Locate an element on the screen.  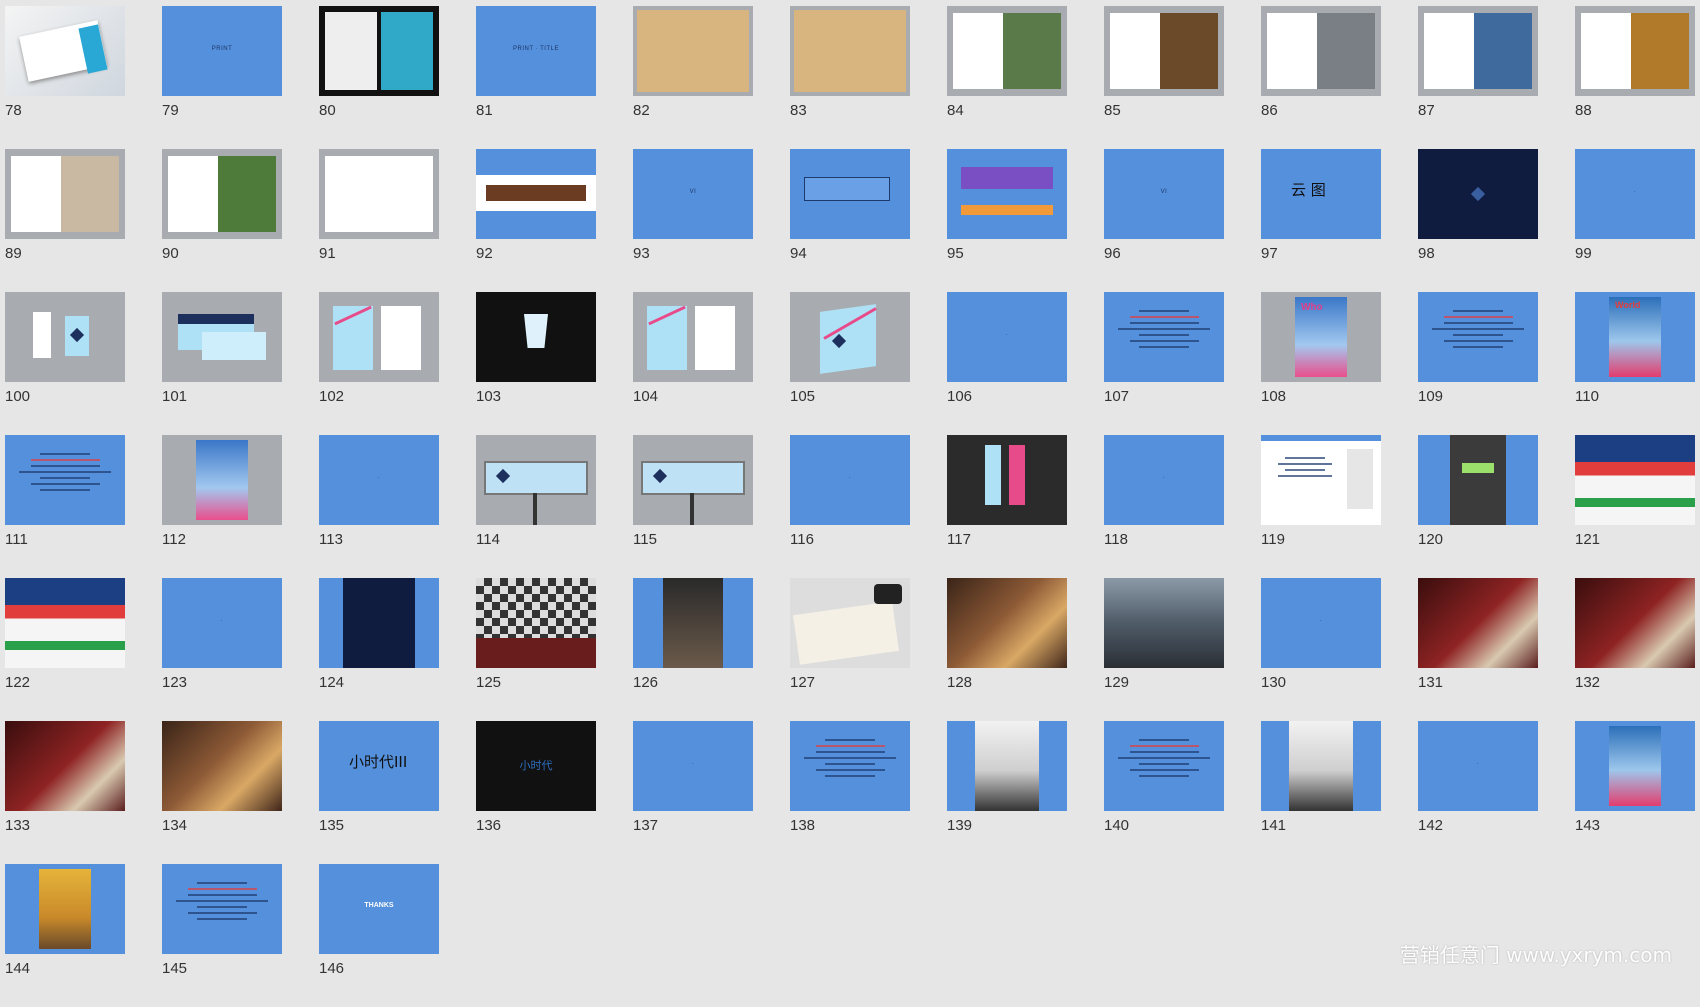
slide-thumbnail: 122 is located at coordinates (65, 649).